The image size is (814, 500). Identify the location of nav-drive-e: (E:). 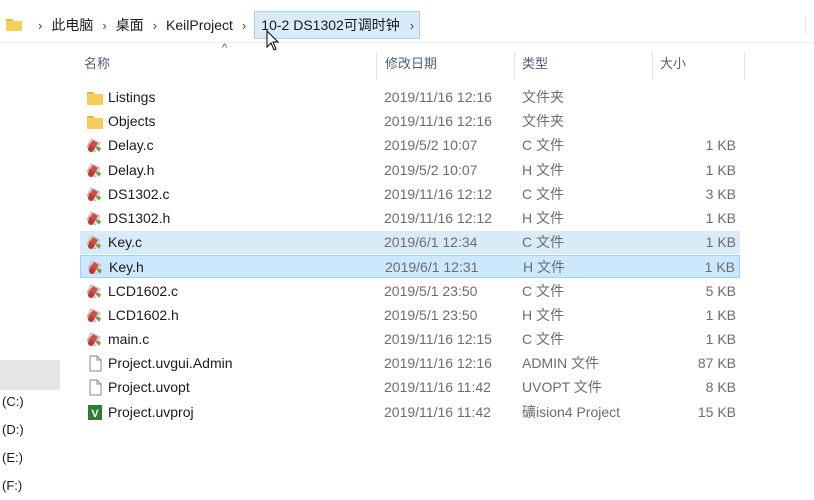
(12, 457).